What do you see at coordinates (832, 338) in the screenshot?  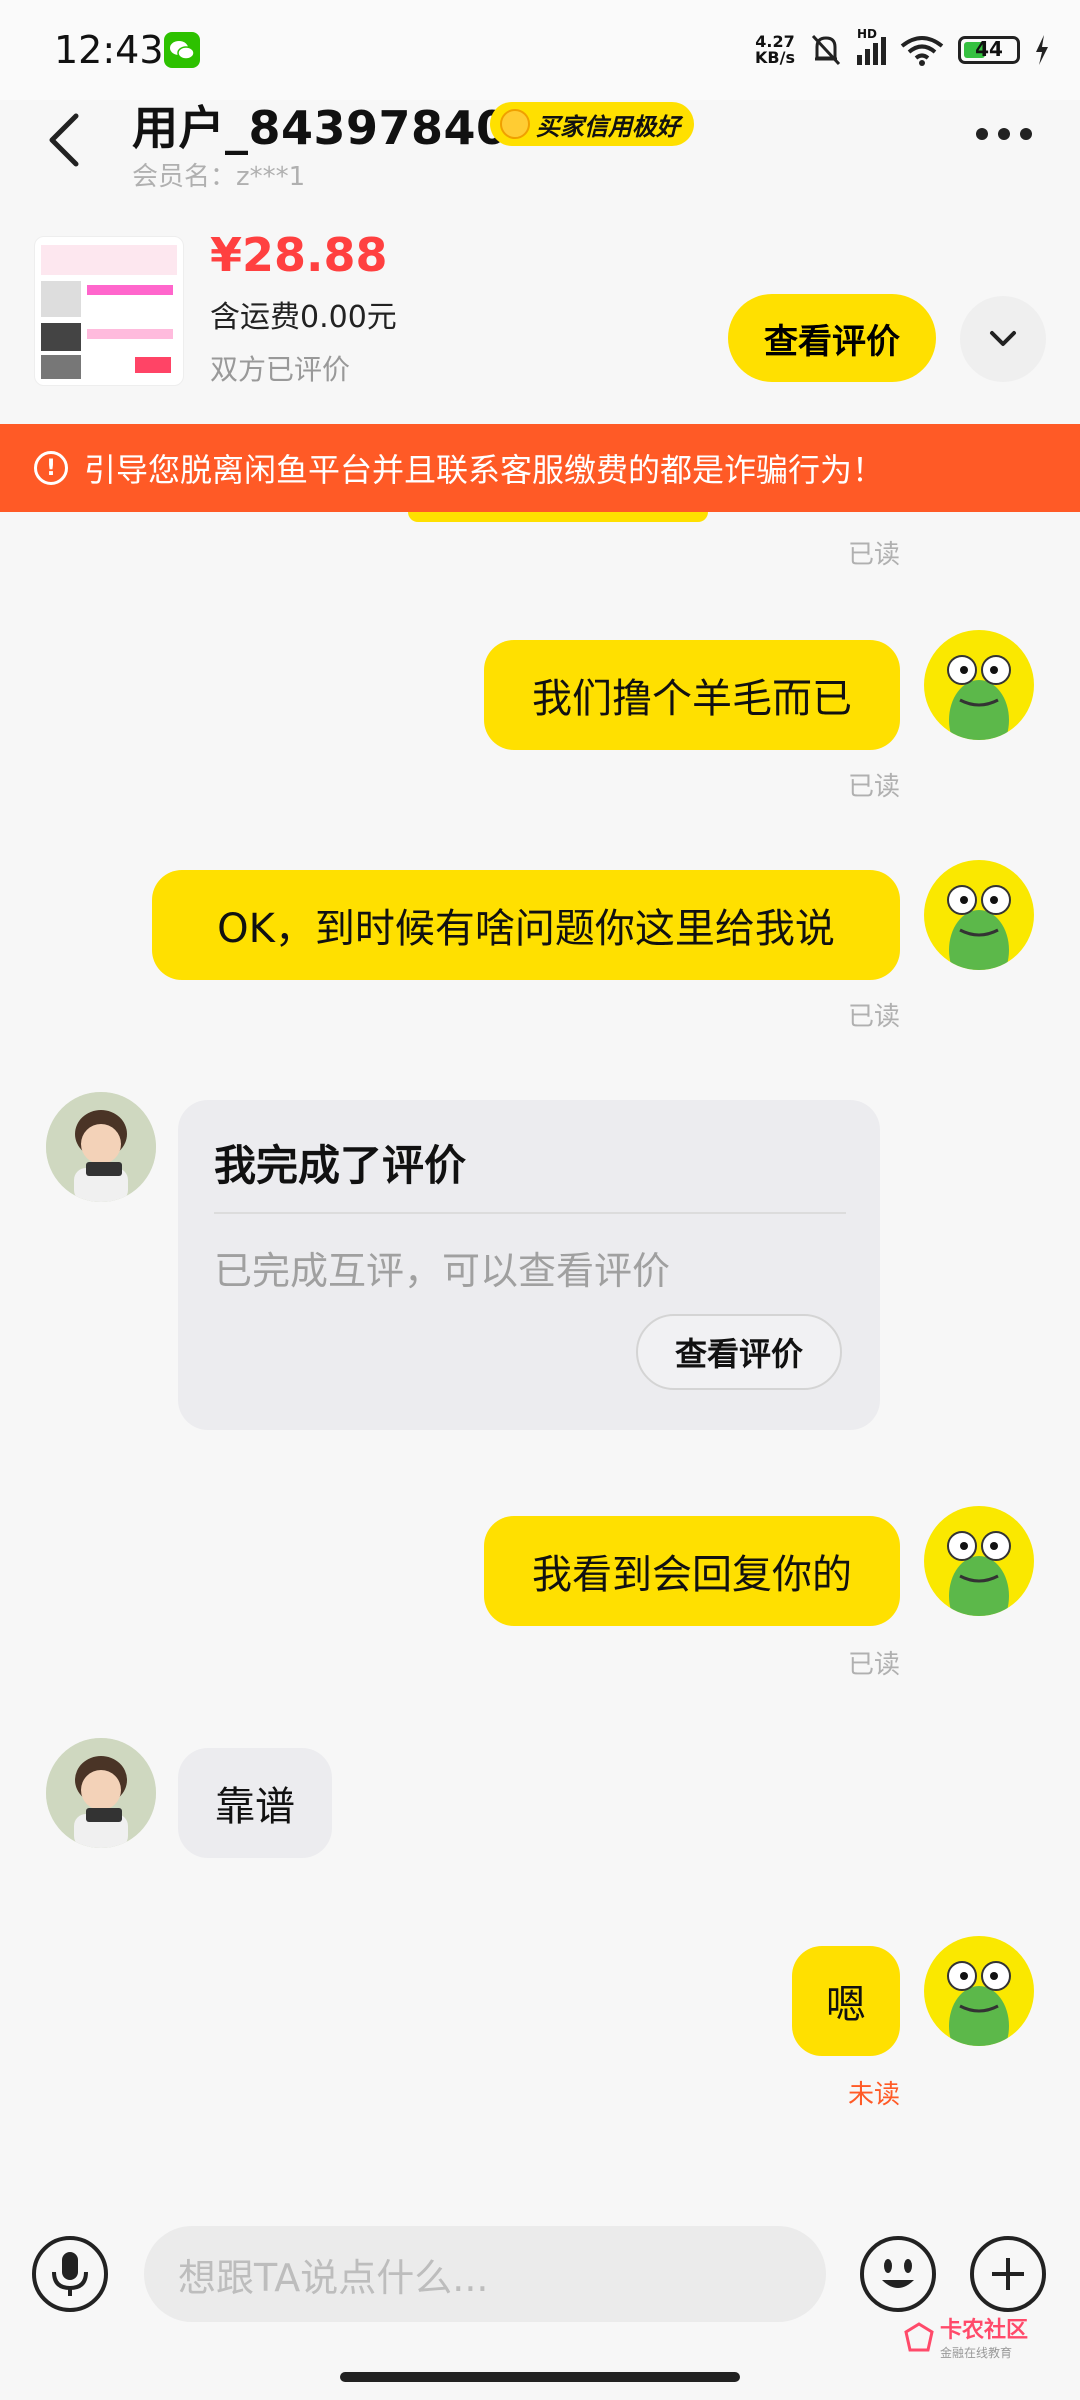 I see `view-review-button: 查看评价` at bounding box center [832, 338].